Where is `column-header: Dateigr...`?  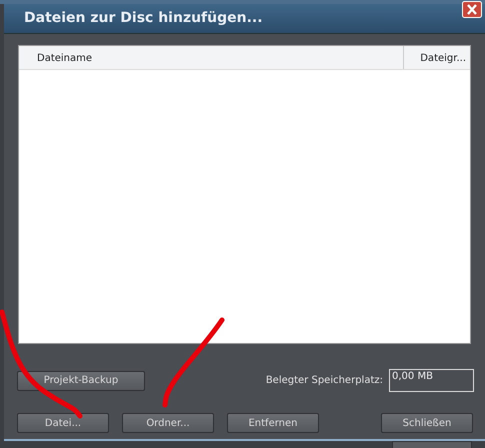
column-header: Dateigr... is located at coordinates (437, 57).